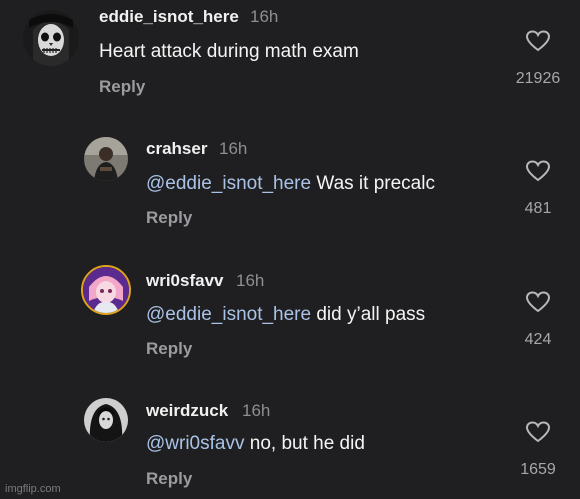  What do you see at coordinates (176, 149) in the screenshot?
I see `comment-username: crahser` at bounding box center [176, 149].